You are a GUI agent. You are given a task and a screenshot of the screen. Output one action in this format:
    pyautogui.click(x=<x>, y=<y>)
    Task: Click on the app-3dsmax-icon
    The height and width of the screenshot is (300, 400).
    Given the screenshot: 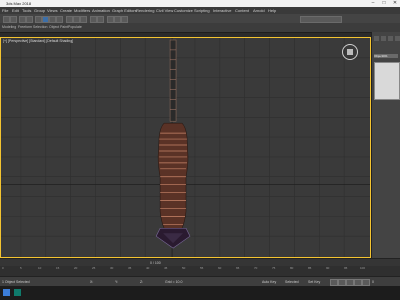 What is the action you would take?
    pyautogui.click(x=17, y=292)
    